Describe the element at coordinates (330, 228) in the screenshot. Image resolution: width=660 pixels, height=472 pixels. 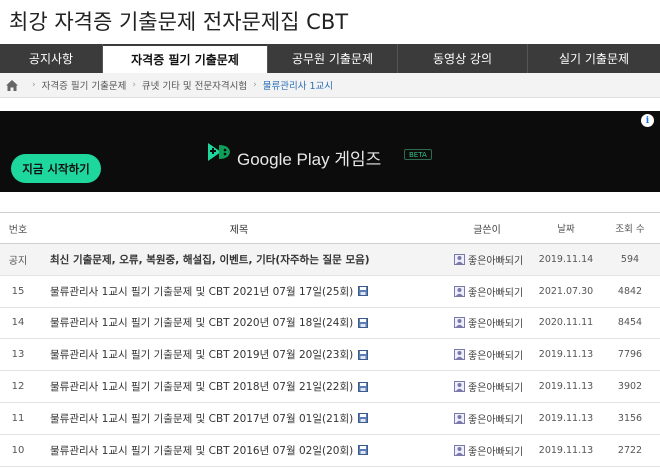
I see `table-header: 번호 제목 글쓴이 날짜 조회 수` at that location.